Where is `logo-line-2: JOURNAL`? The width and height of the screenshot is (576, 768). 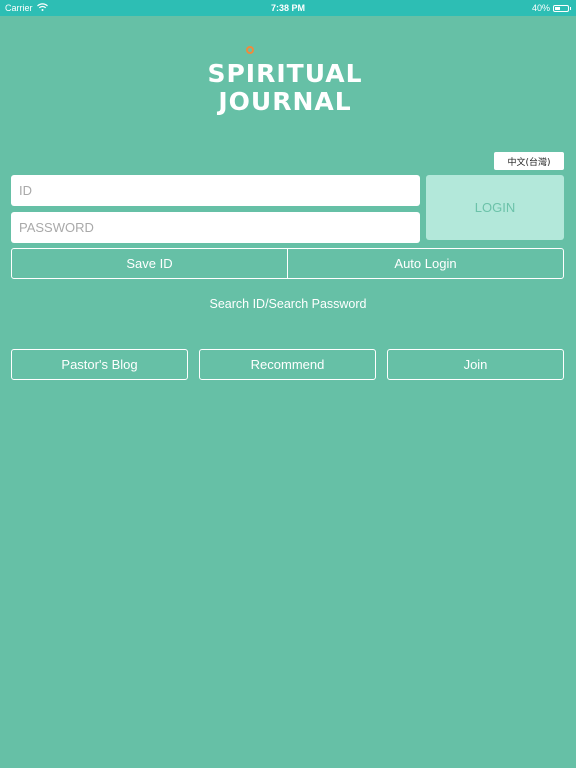
logo-line-2: JOURNAL is located at coordinates (285, 101).